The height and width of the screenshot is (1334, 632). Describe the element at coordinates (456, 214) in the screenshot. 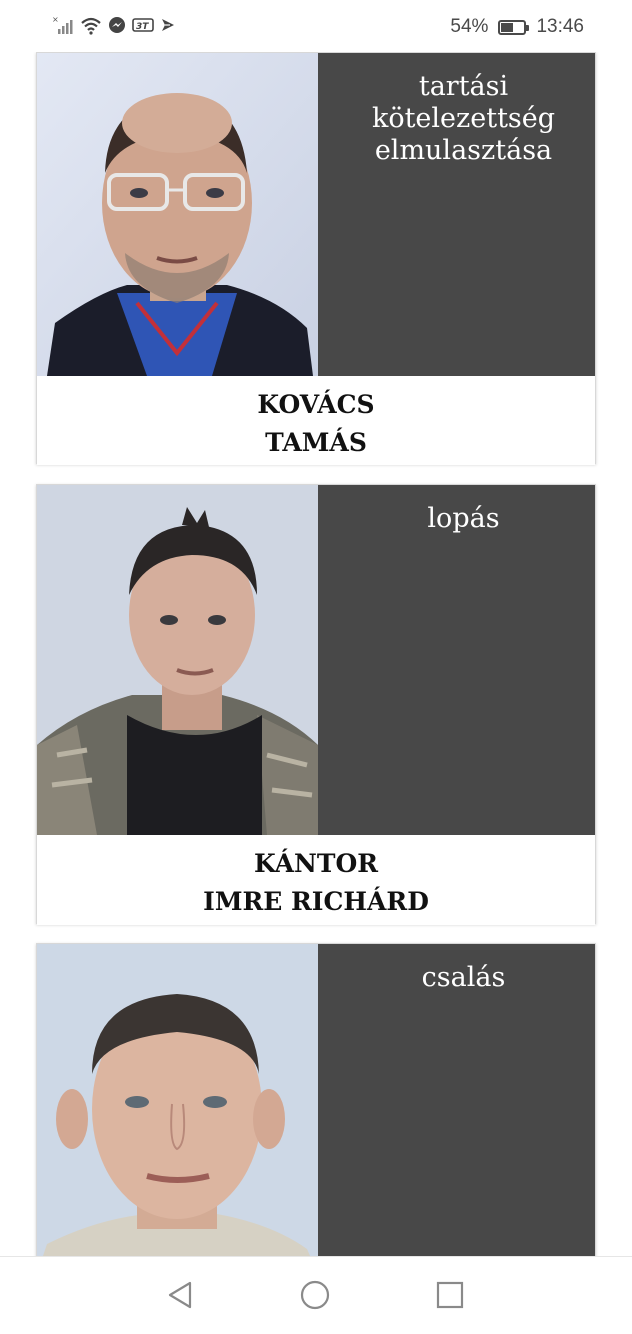

I see `crime-description: tartási kötelezettség elmulasztása` at that location.